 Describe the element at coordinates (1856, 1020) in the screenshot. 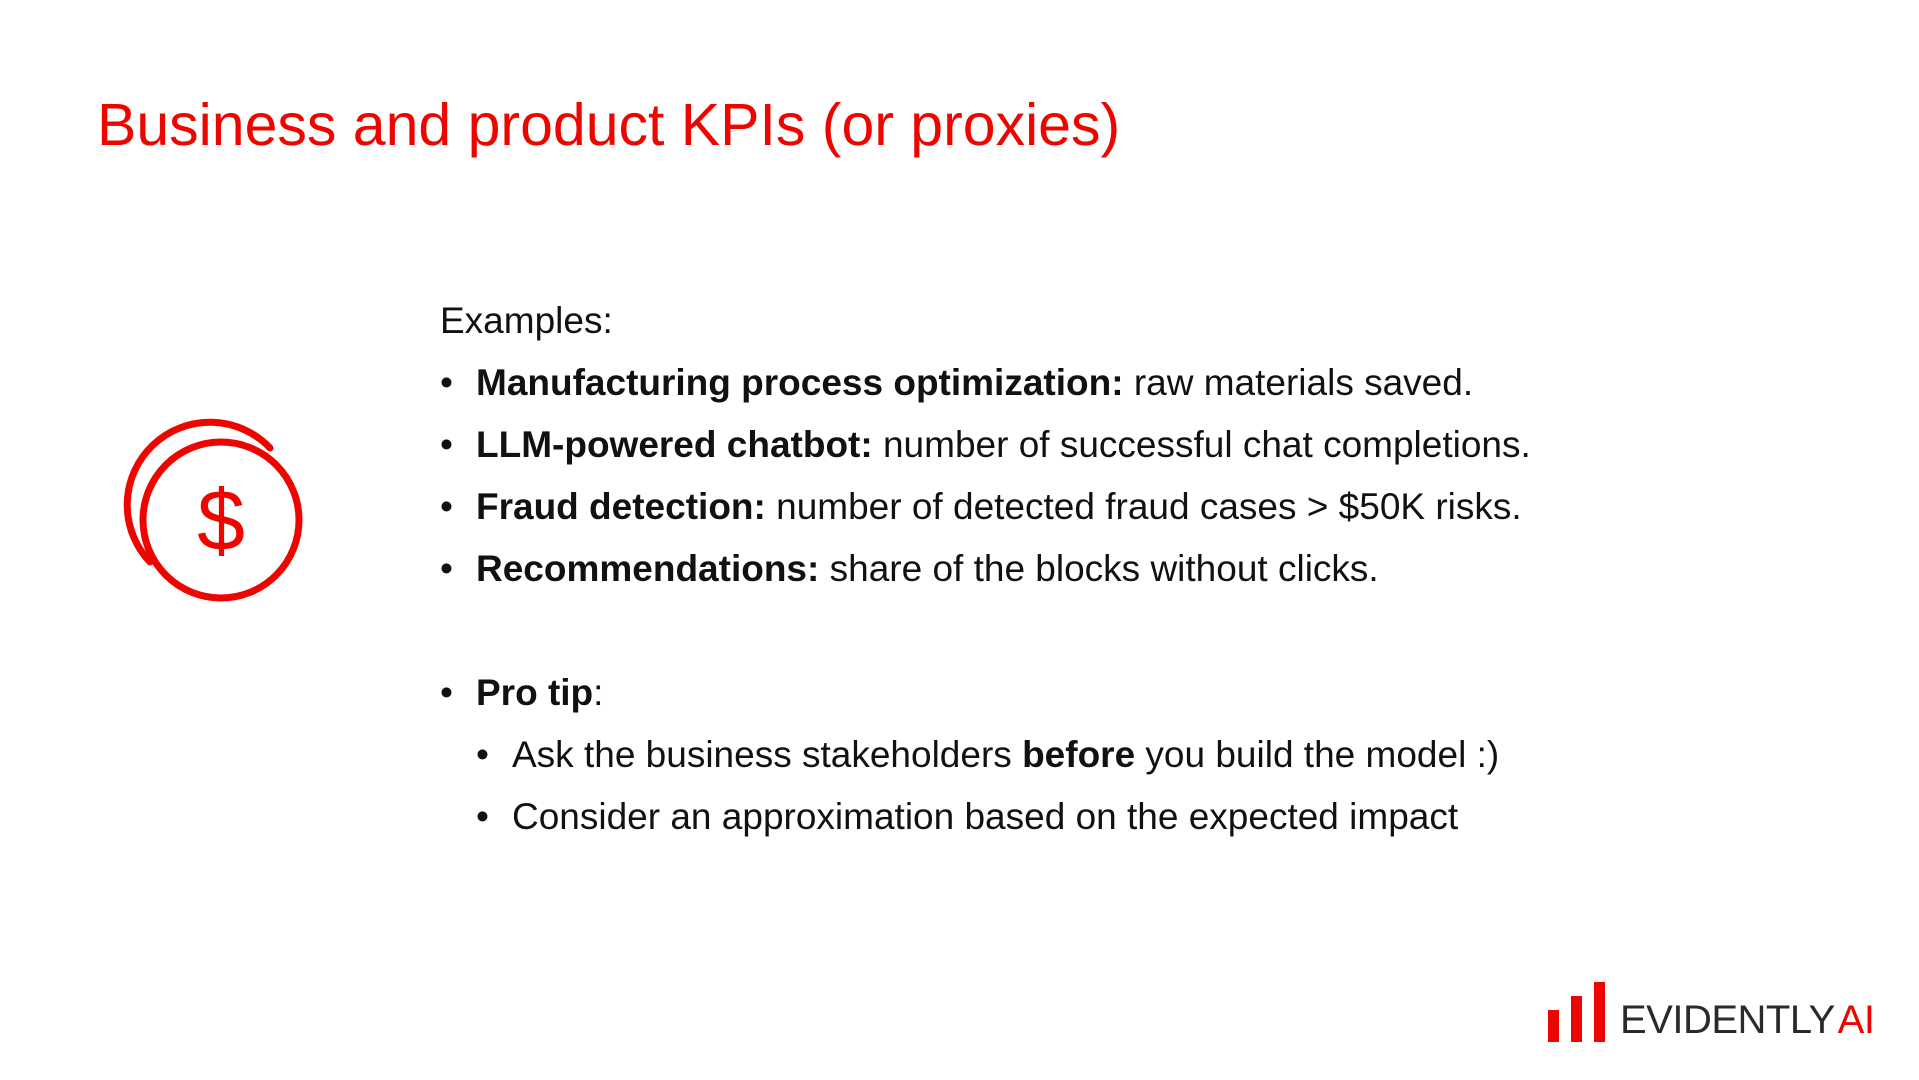

I see `logo-suffix: AI` at that location.